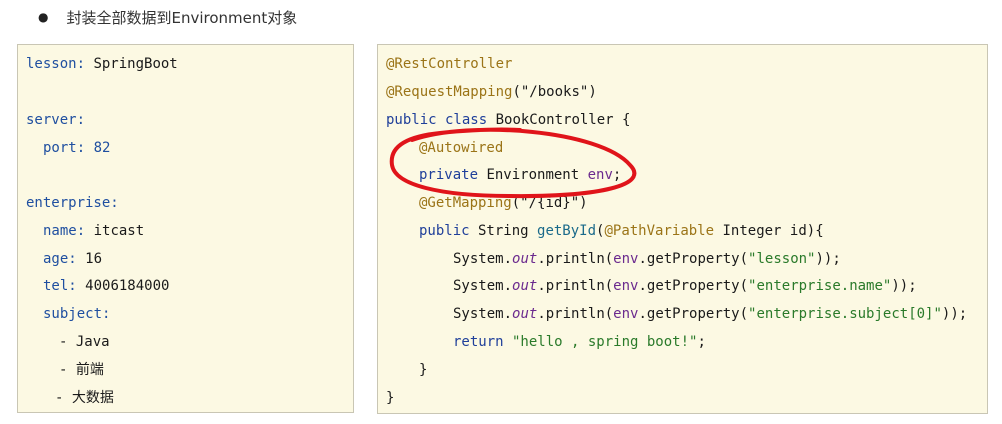  Describe the element at coordinates (102, 64) in the screenshot. I see `yaml-line-lesson: lesson: SpringBoot` at that location.